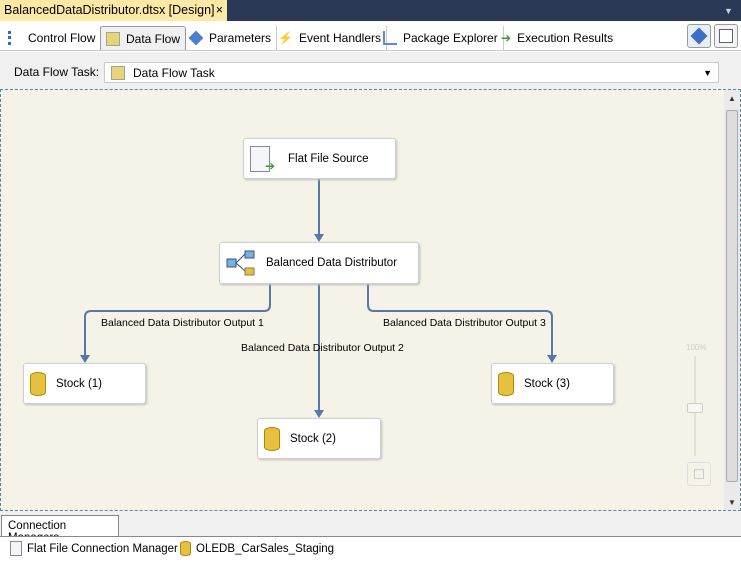 The width and height of the screenshot is (741, 571). What do you see at coordinates (60, 529) in the screenshot?
I see `tab-connection-managers: Connection Managers` at bounding box center [60, 529].